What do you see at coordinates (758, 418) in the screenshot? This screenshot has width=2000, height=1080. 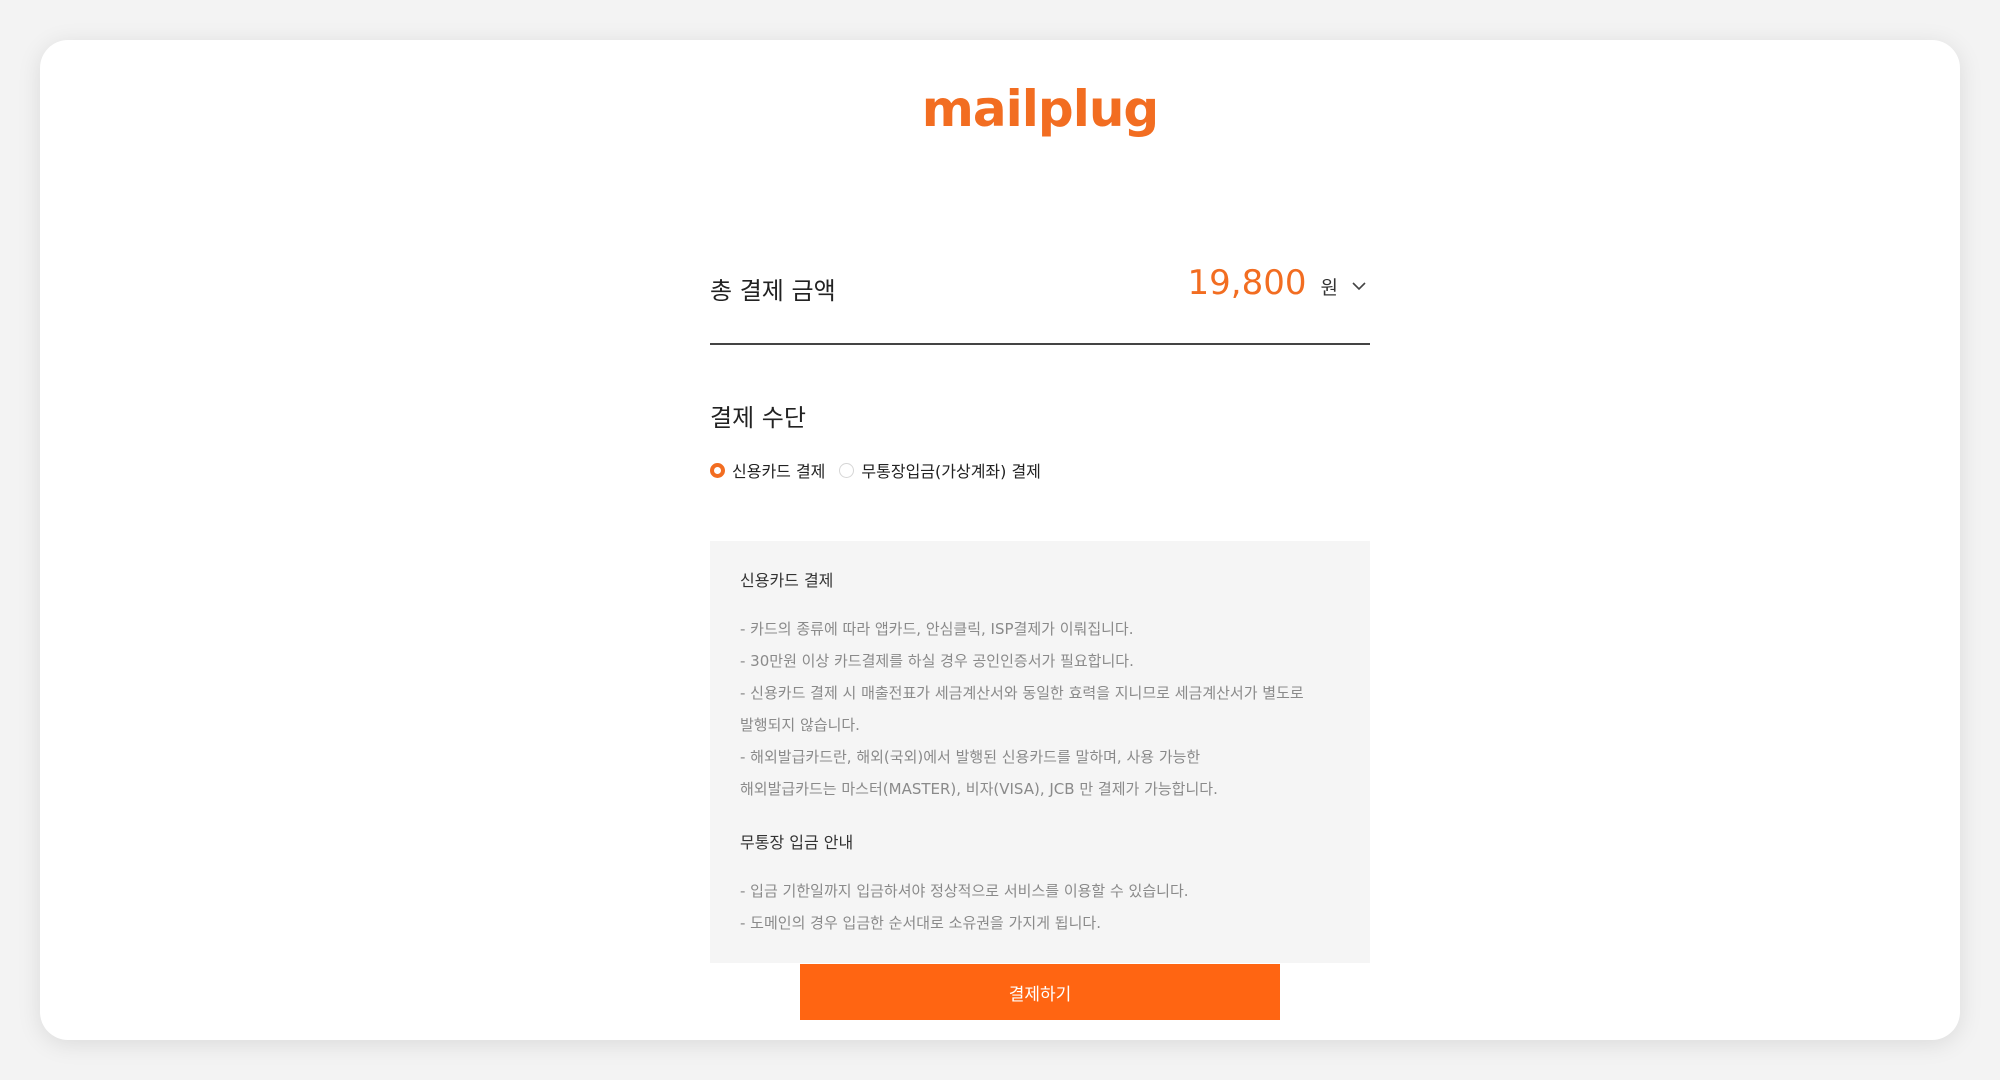 I see `payment-method-title: 결제 수단` at bounding box center [758, 418].